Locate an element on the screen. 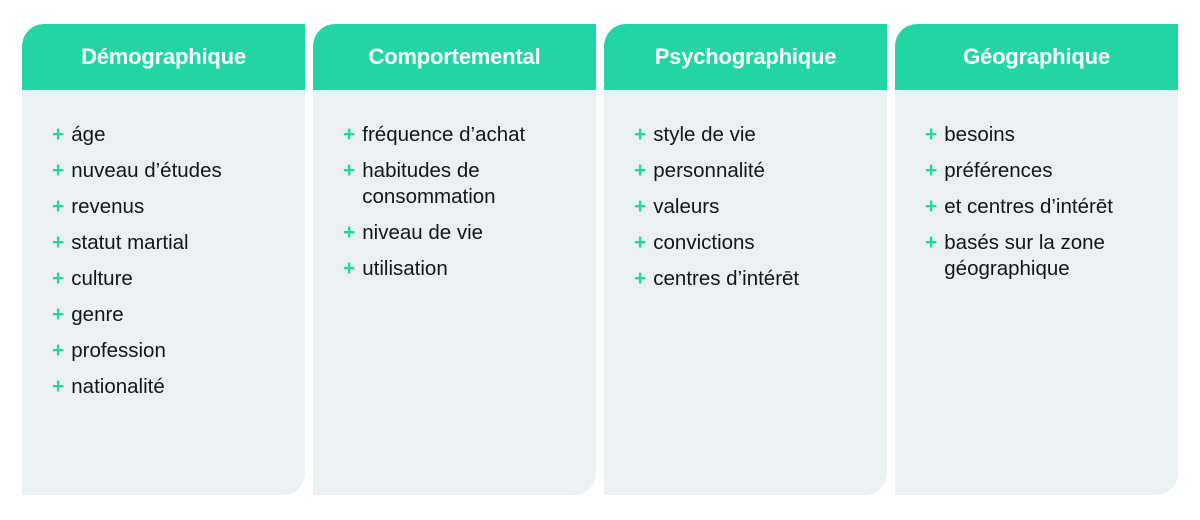 The width and height of the screenshot is (1200, 520). list-item-label: nuveau d’études is located at coordinates (146, 170).